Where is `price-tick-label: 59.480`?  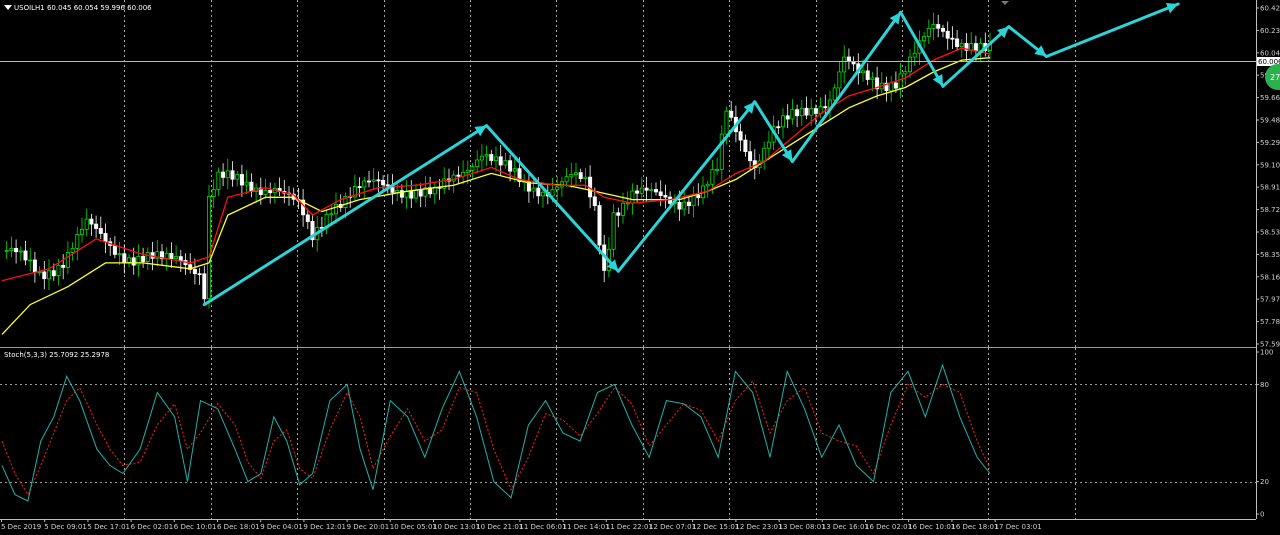 price-tick-label: 59.480 is located at coordinates (1270, 121).